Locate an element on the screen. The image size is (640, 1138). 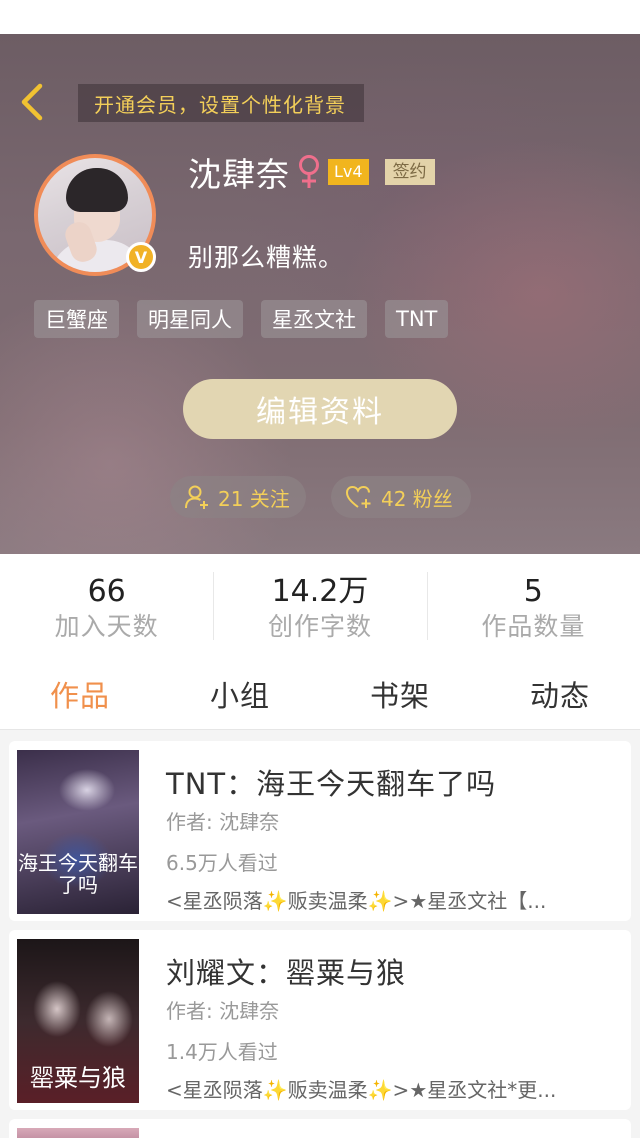
tab-works: 作品 is located at coordinates (80, 693).